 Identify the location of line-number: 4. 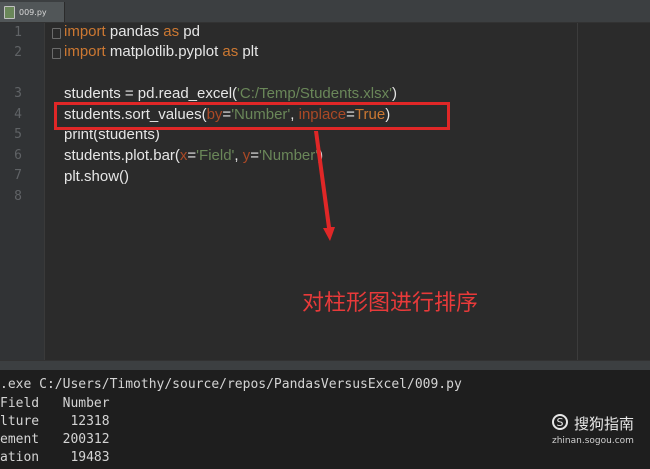
(18, 114).